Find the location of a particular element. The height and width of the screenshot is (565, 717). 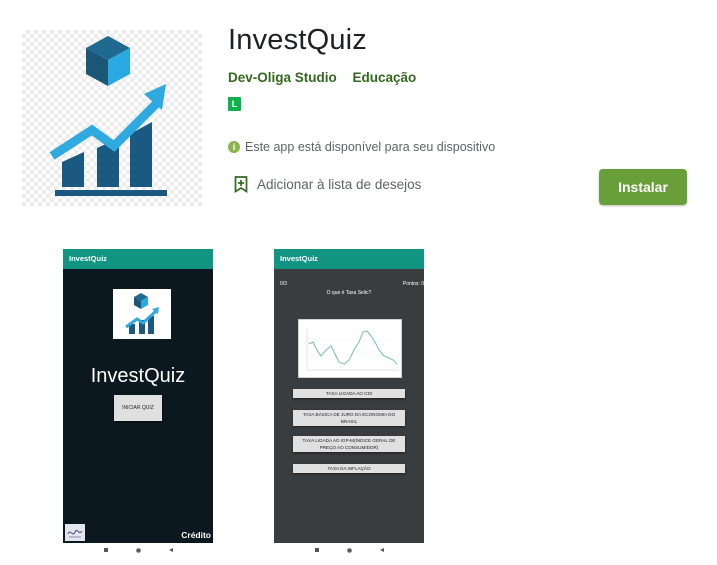

app-icon is located at coordinates (112, 118).